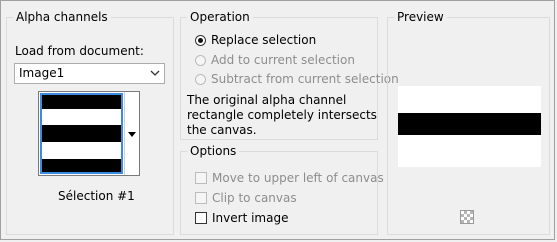  Describe the element at coordinates (89, 73) in the screenshot. I see `document-select: Image1` at that location.